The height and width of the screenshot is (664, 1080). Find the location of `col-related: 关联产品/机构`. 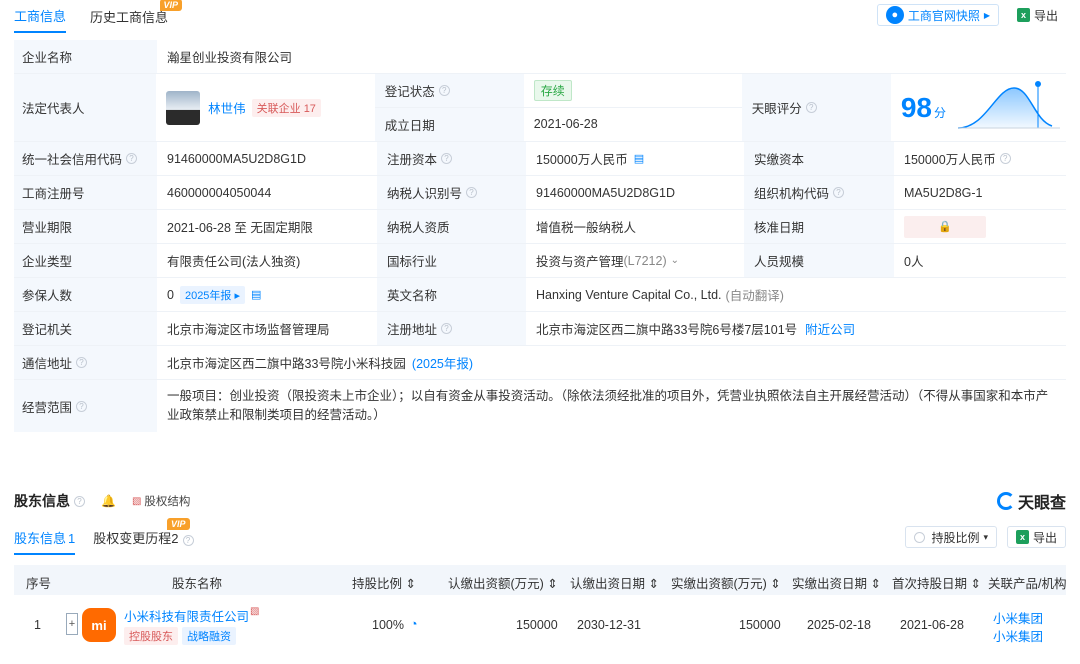

col-related: 关联产品/机构 is located at coordinates (1027, 584).